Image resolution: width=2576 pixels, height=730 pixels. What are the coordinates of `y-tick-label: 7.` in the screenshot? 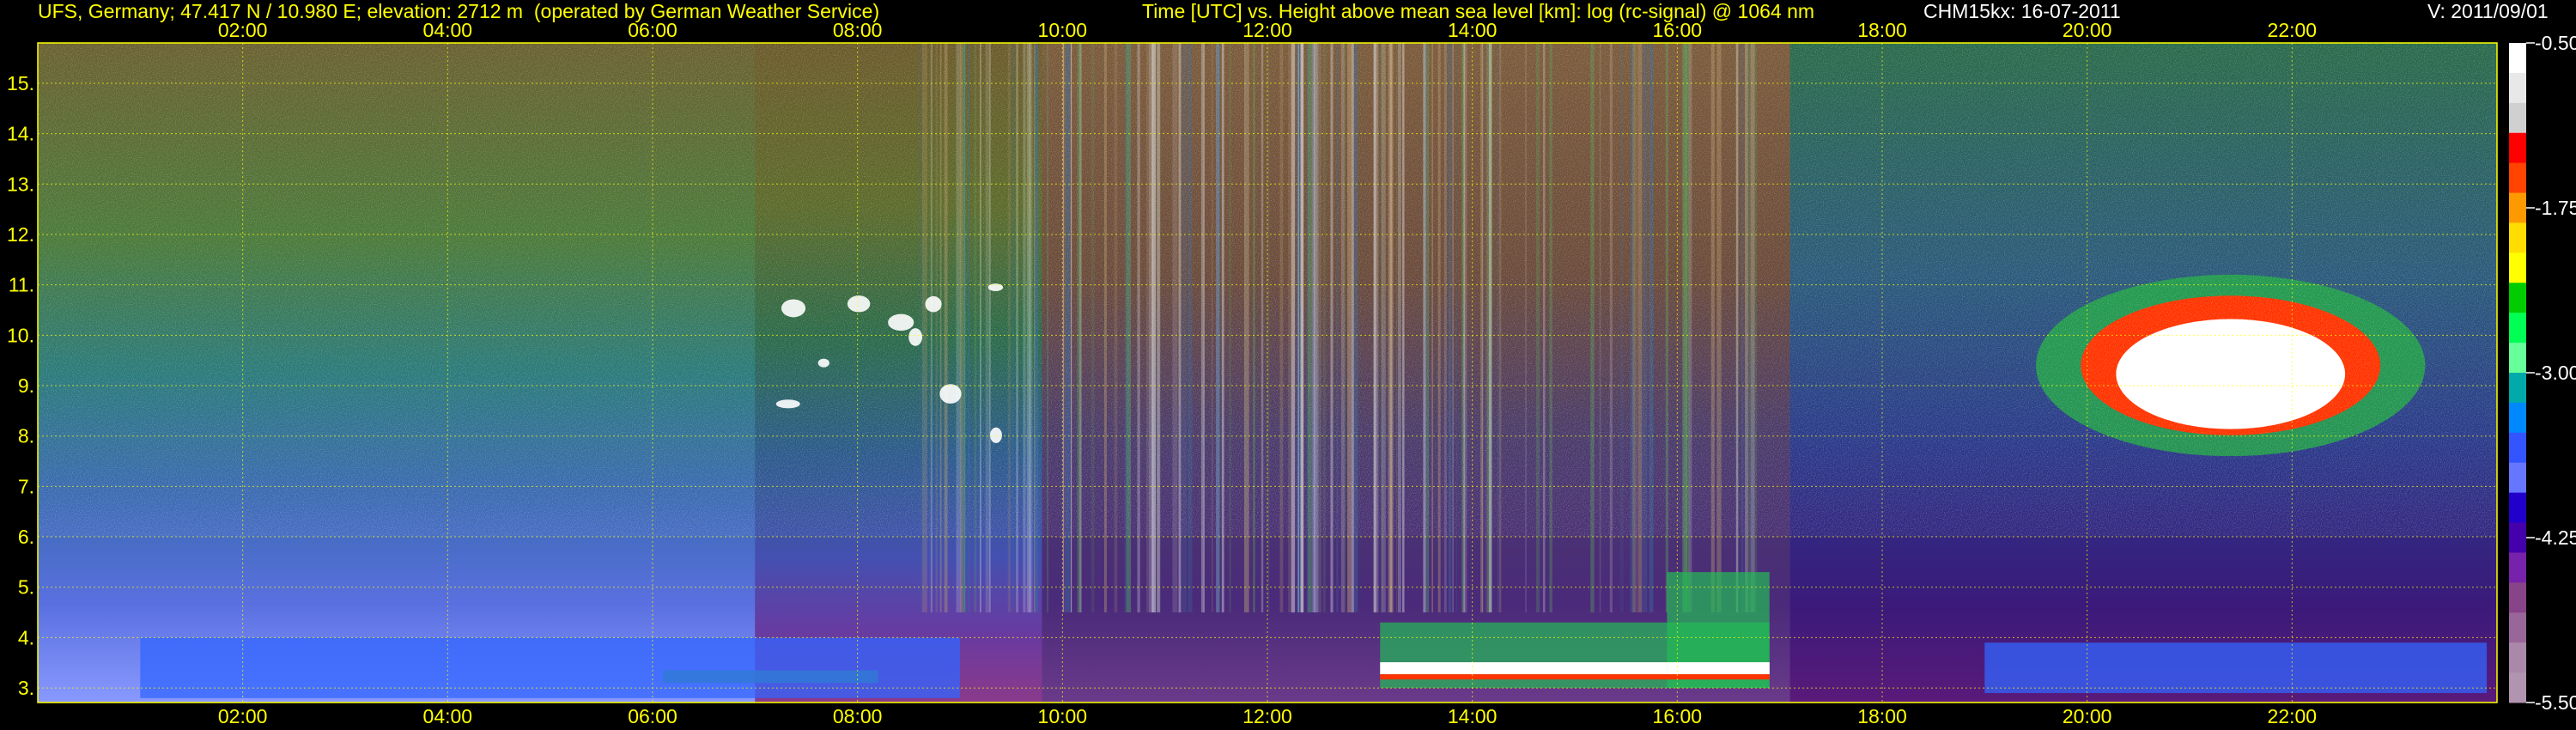 It's located at (26, 486).